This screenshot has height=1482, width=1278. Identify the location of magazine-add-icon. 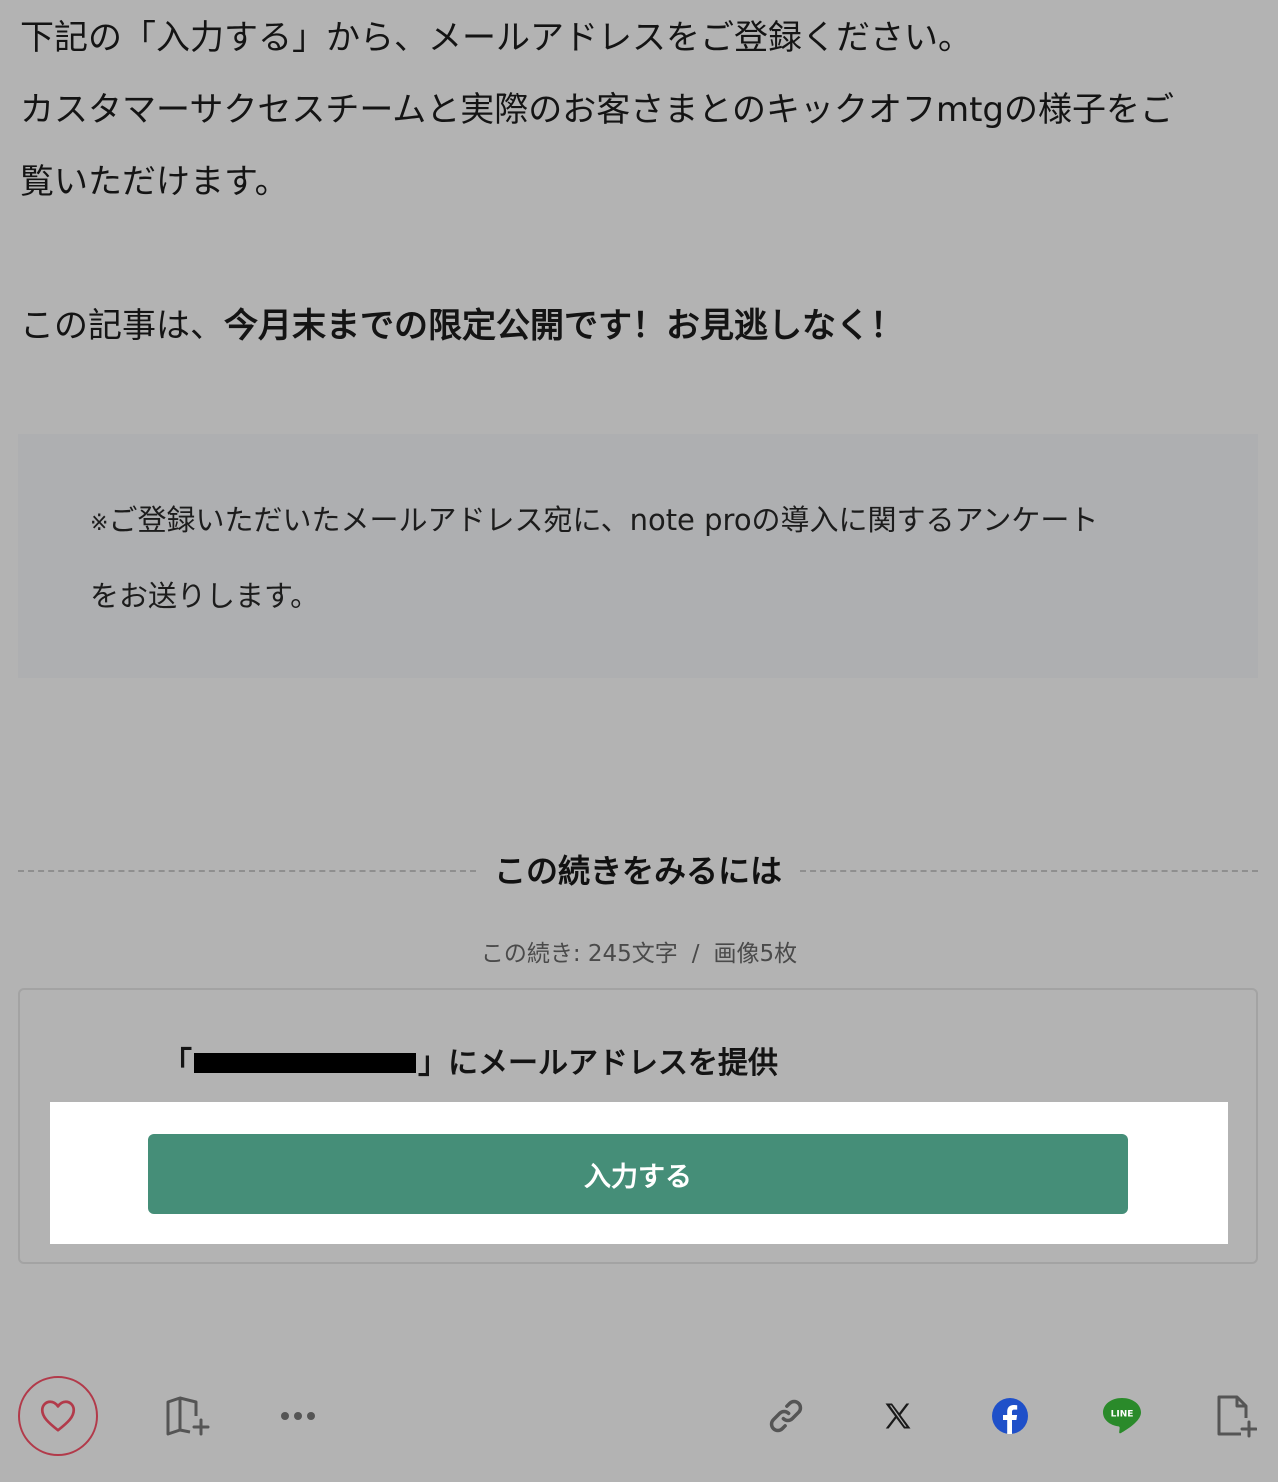
(188, 1416).